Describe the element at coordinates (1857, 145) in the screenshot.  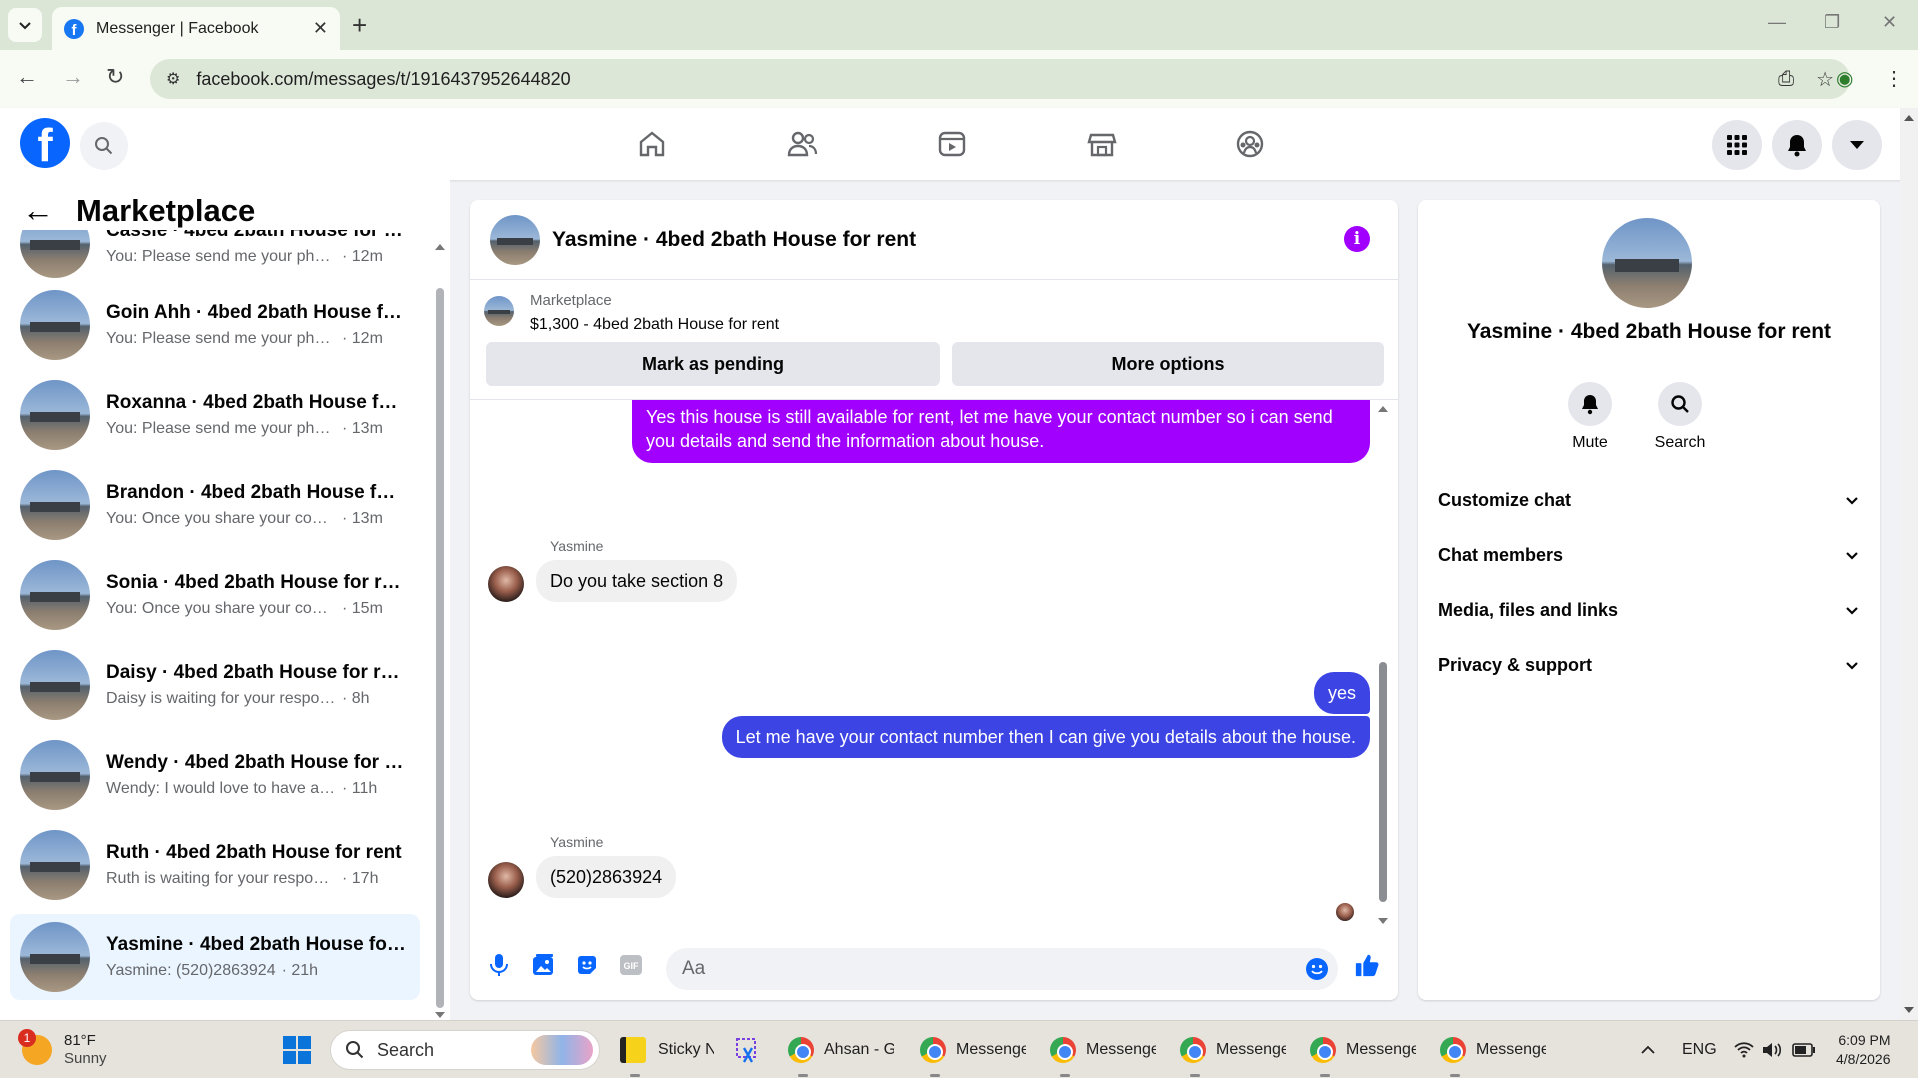
I see `account-menu-button` at that location.